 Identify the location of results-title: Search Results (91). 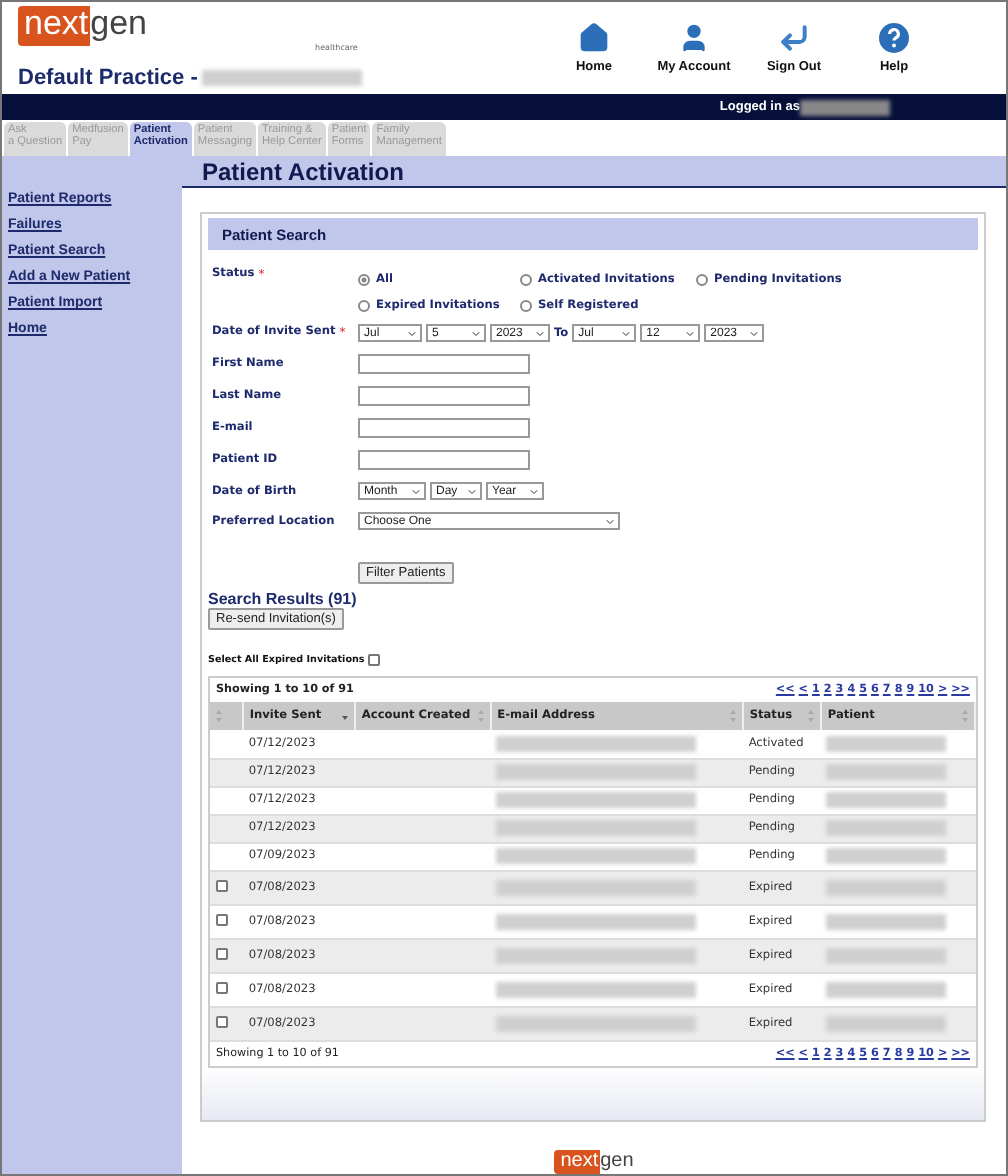
(282, 599).